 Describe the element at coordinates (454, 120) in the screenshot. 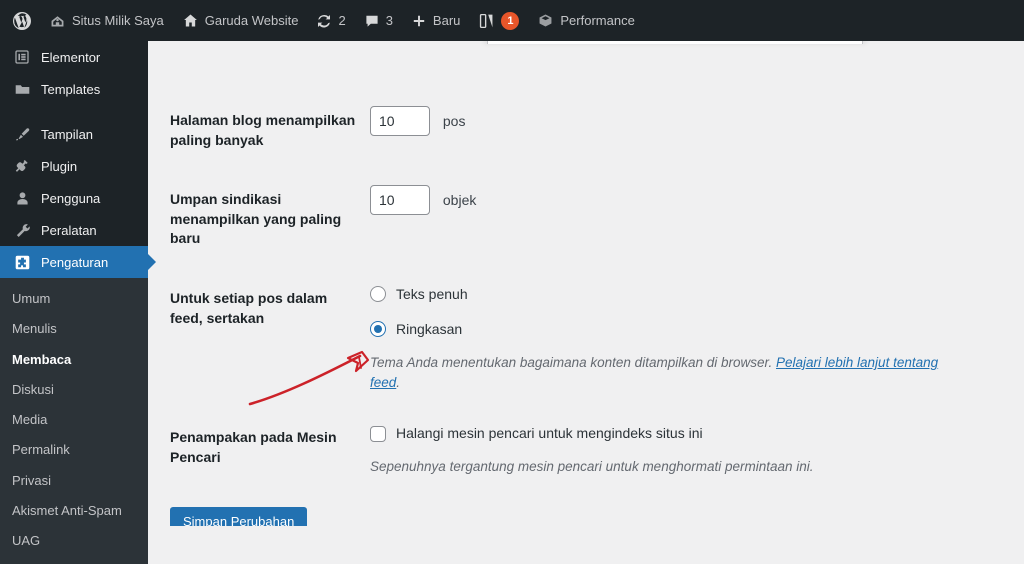

I see `posts-per-page-unit: pos` at that location.